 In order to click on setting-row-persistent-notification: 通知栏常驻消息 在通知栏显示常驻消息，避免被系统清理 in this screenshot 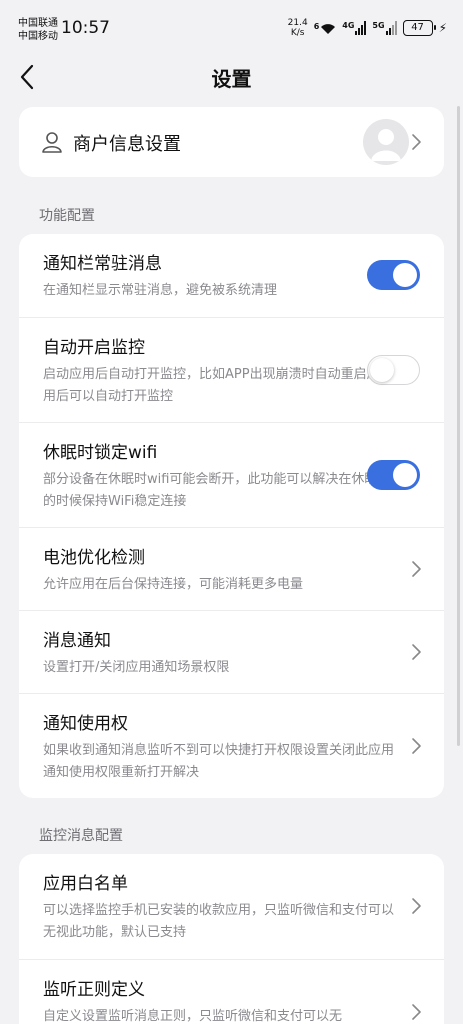, I will do `click(231, 275)`.